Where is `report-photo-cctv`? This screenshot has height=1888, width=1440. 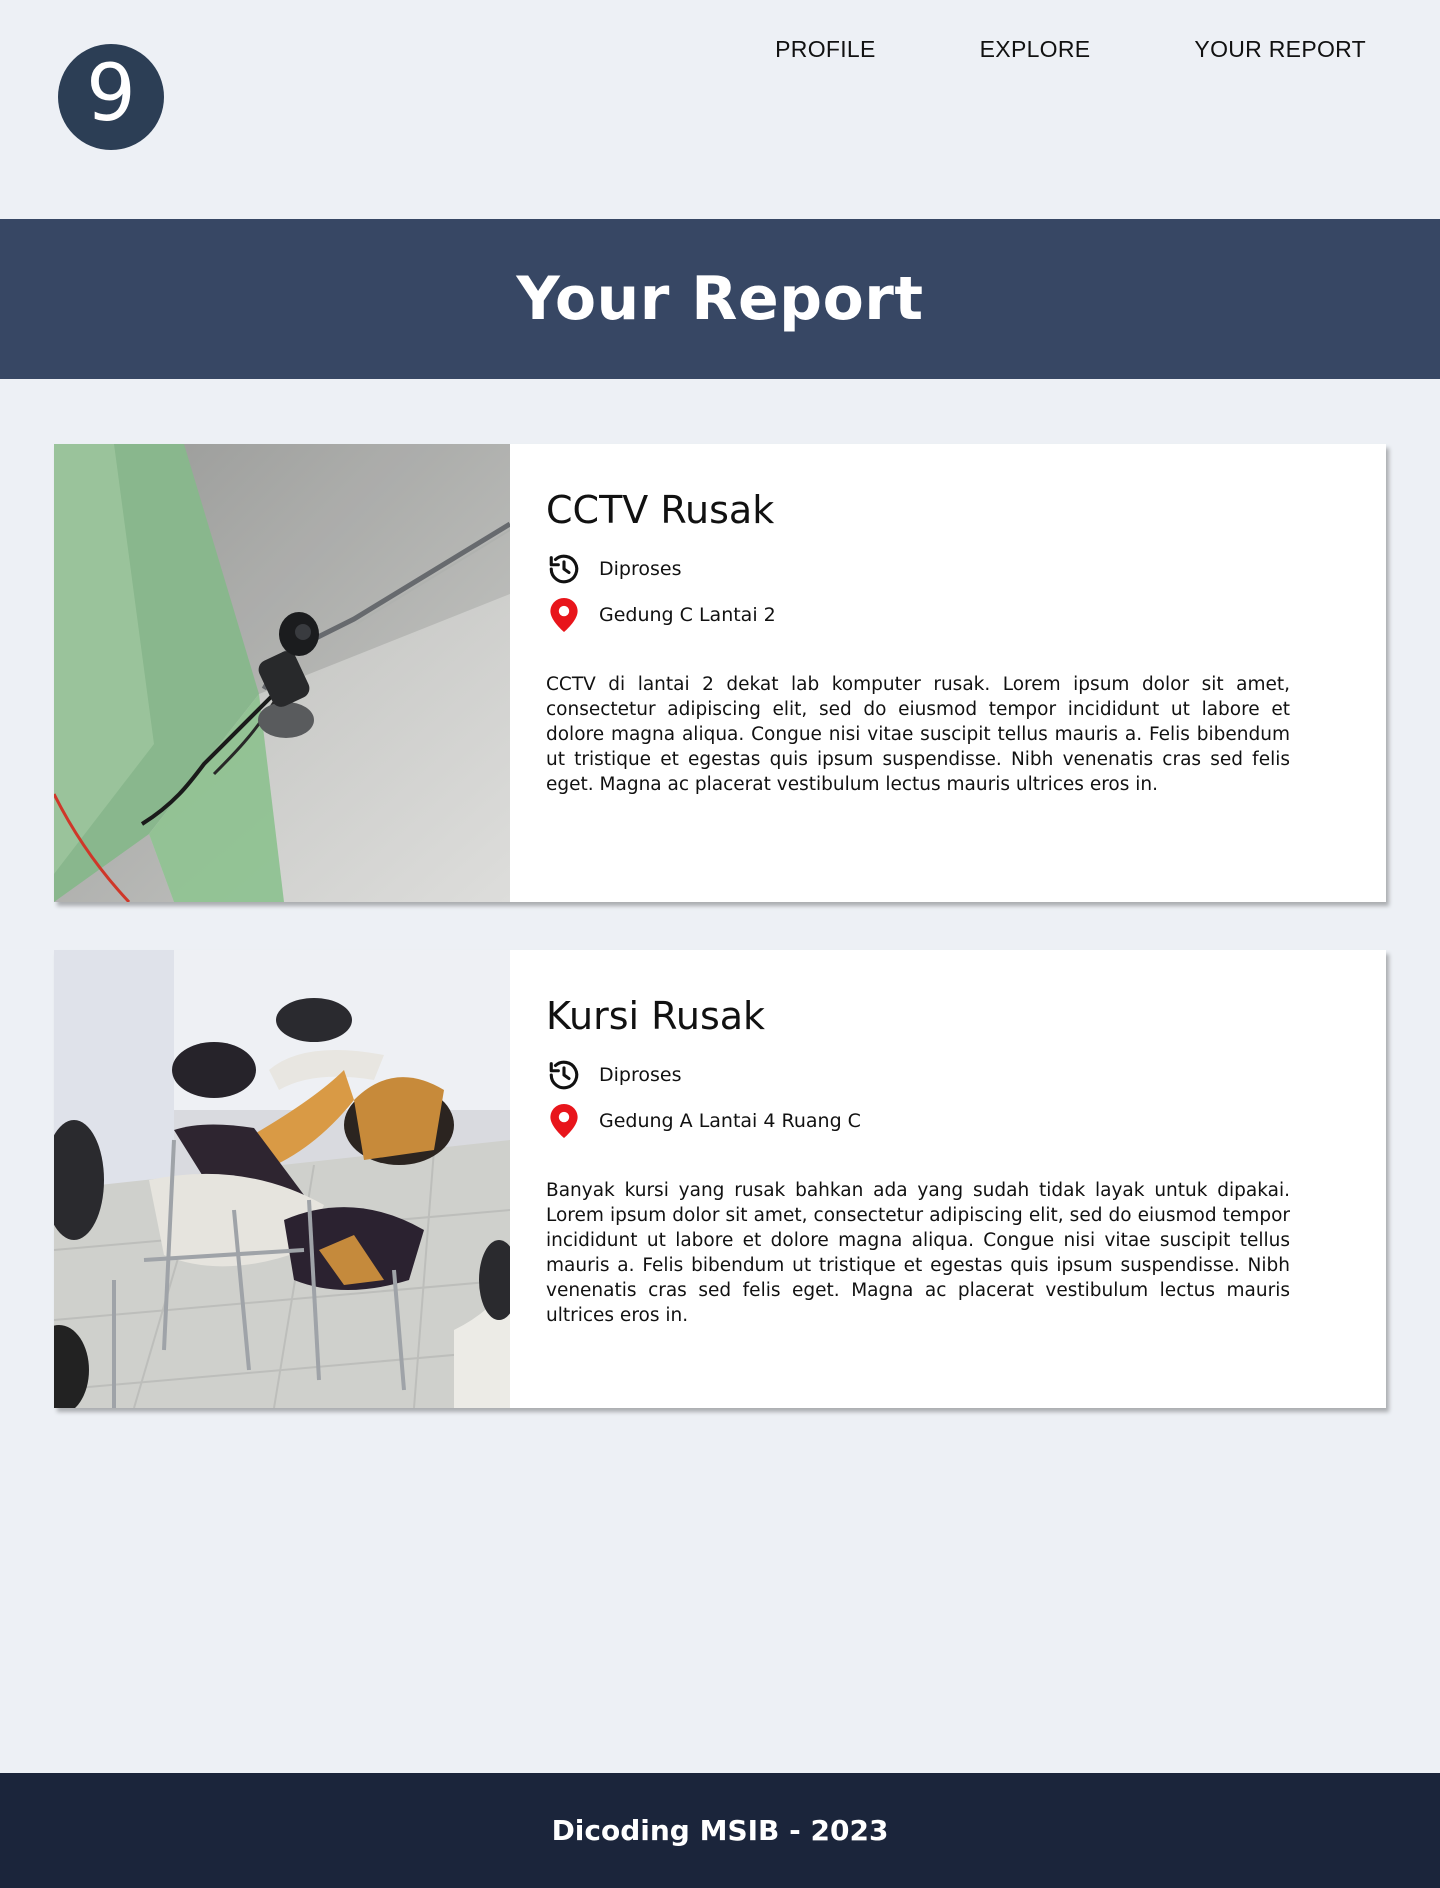 report-photo-cctv is located at coordinates (282, 673).